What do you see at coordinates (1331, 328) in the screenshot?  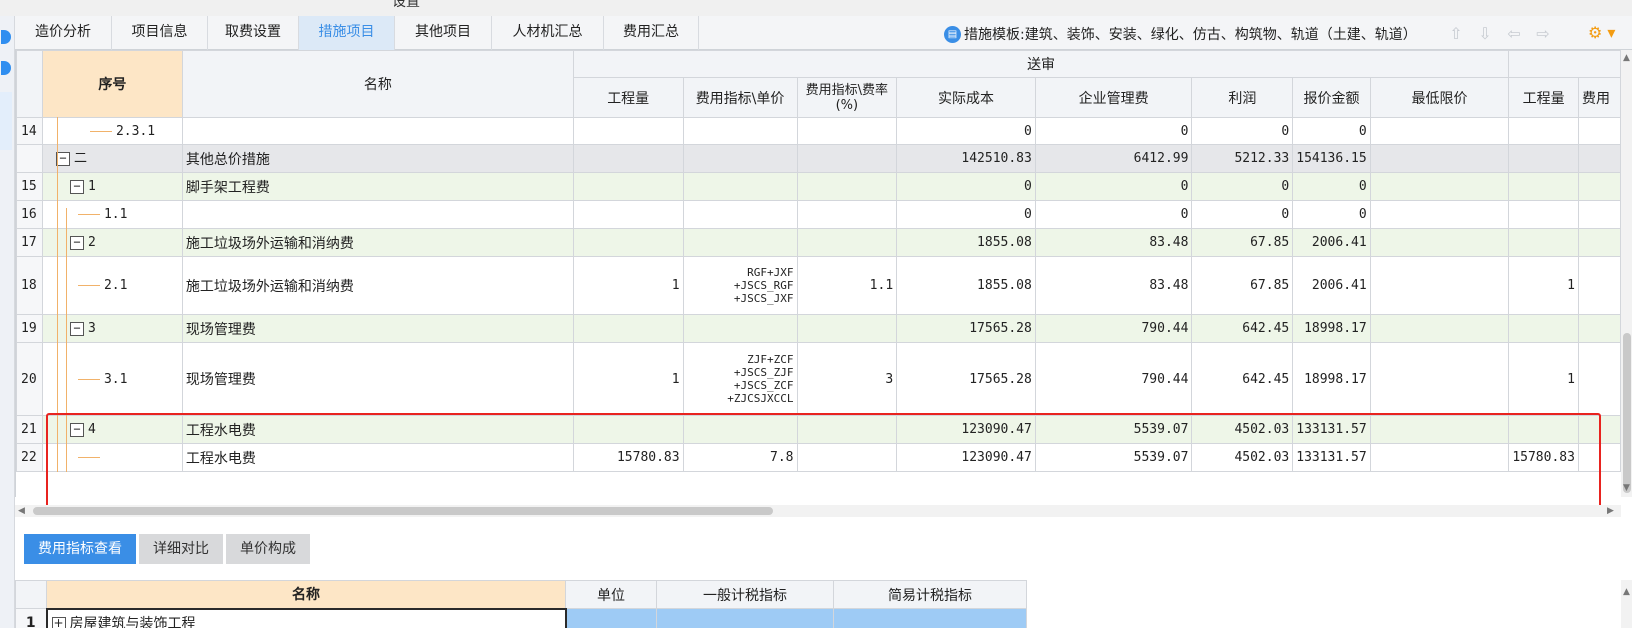 I see `cell-quote: 18998.17` at bounding box center [1331, 328].